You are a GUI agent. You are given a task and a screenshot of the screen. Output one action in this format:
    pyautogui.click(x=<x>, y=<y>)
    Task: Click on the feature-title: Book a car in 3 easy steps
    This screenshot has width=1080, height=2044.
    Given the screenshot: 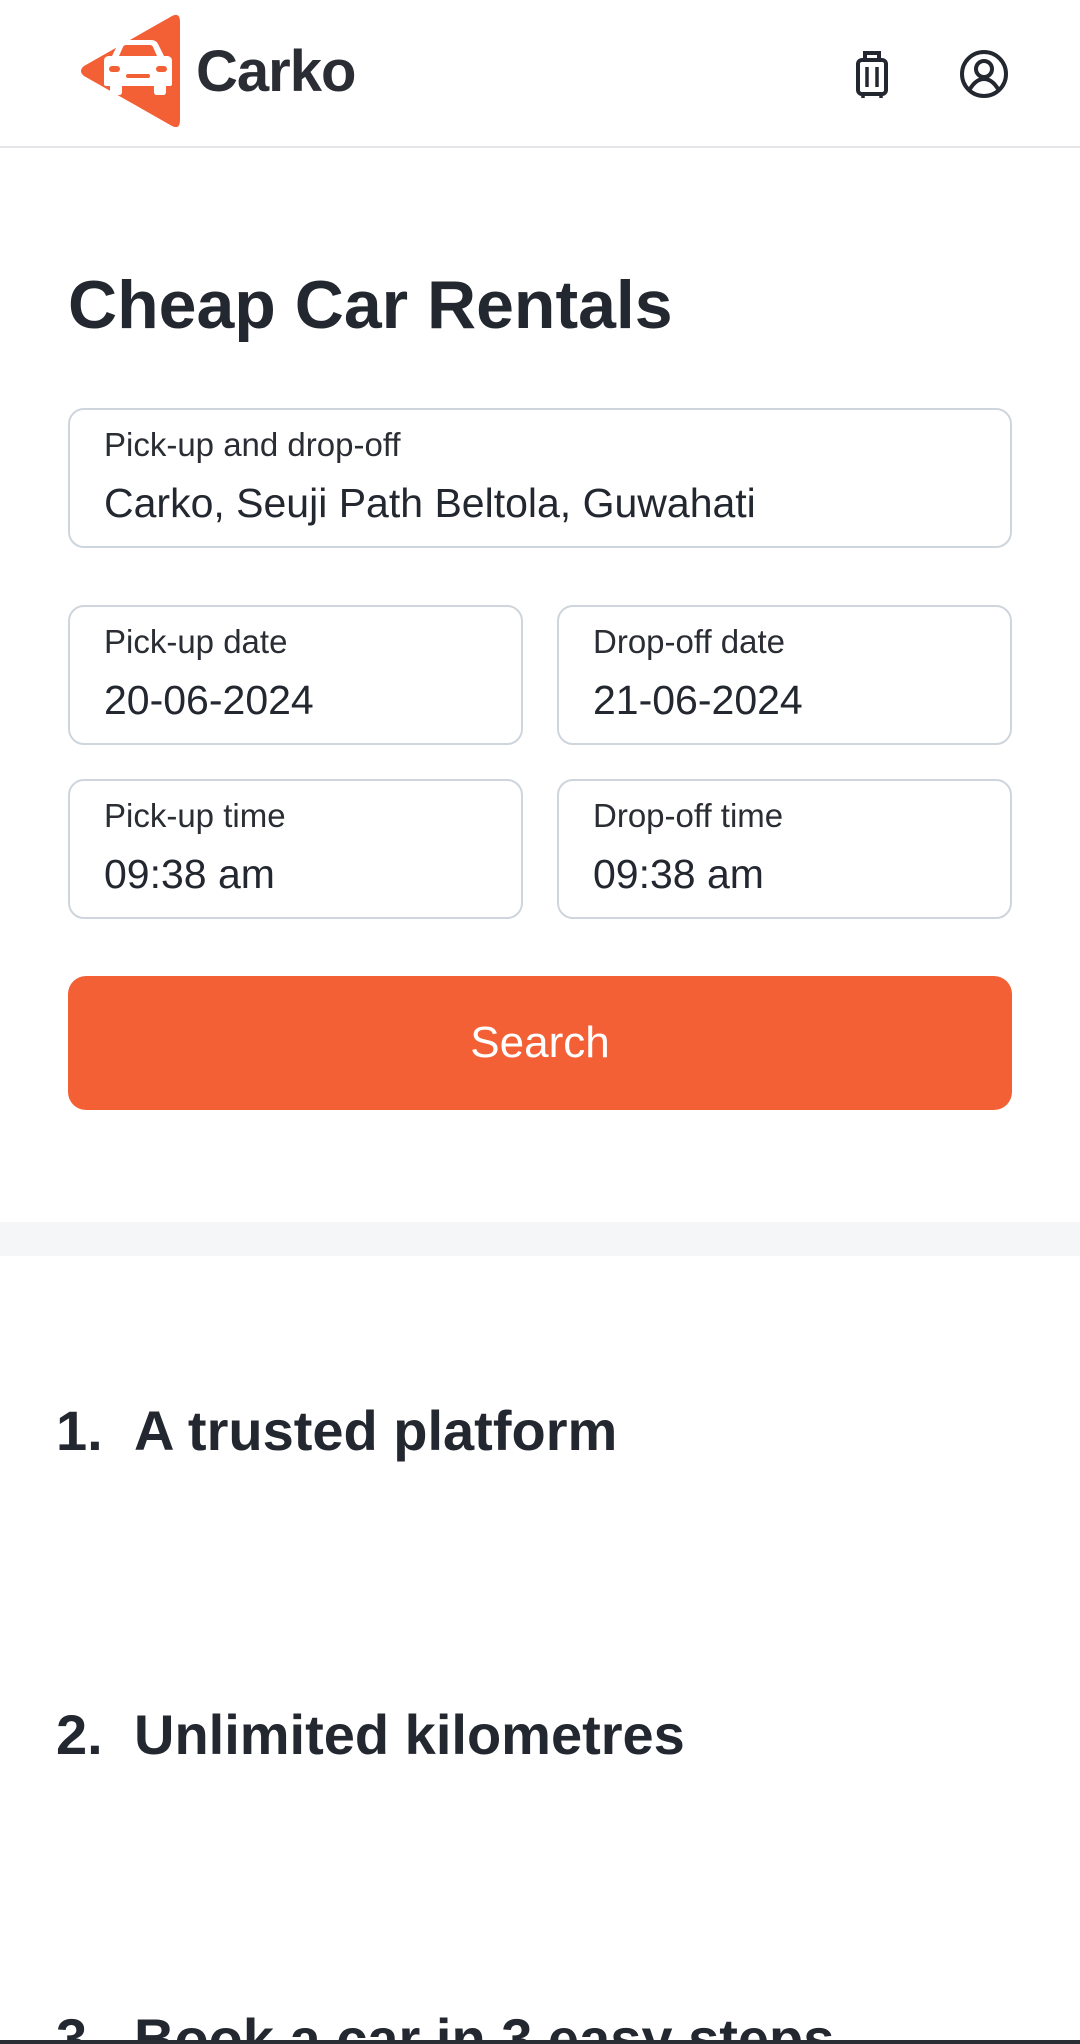 What is the action you would take?
    pyautogui.click(x=484, y=2025)
    